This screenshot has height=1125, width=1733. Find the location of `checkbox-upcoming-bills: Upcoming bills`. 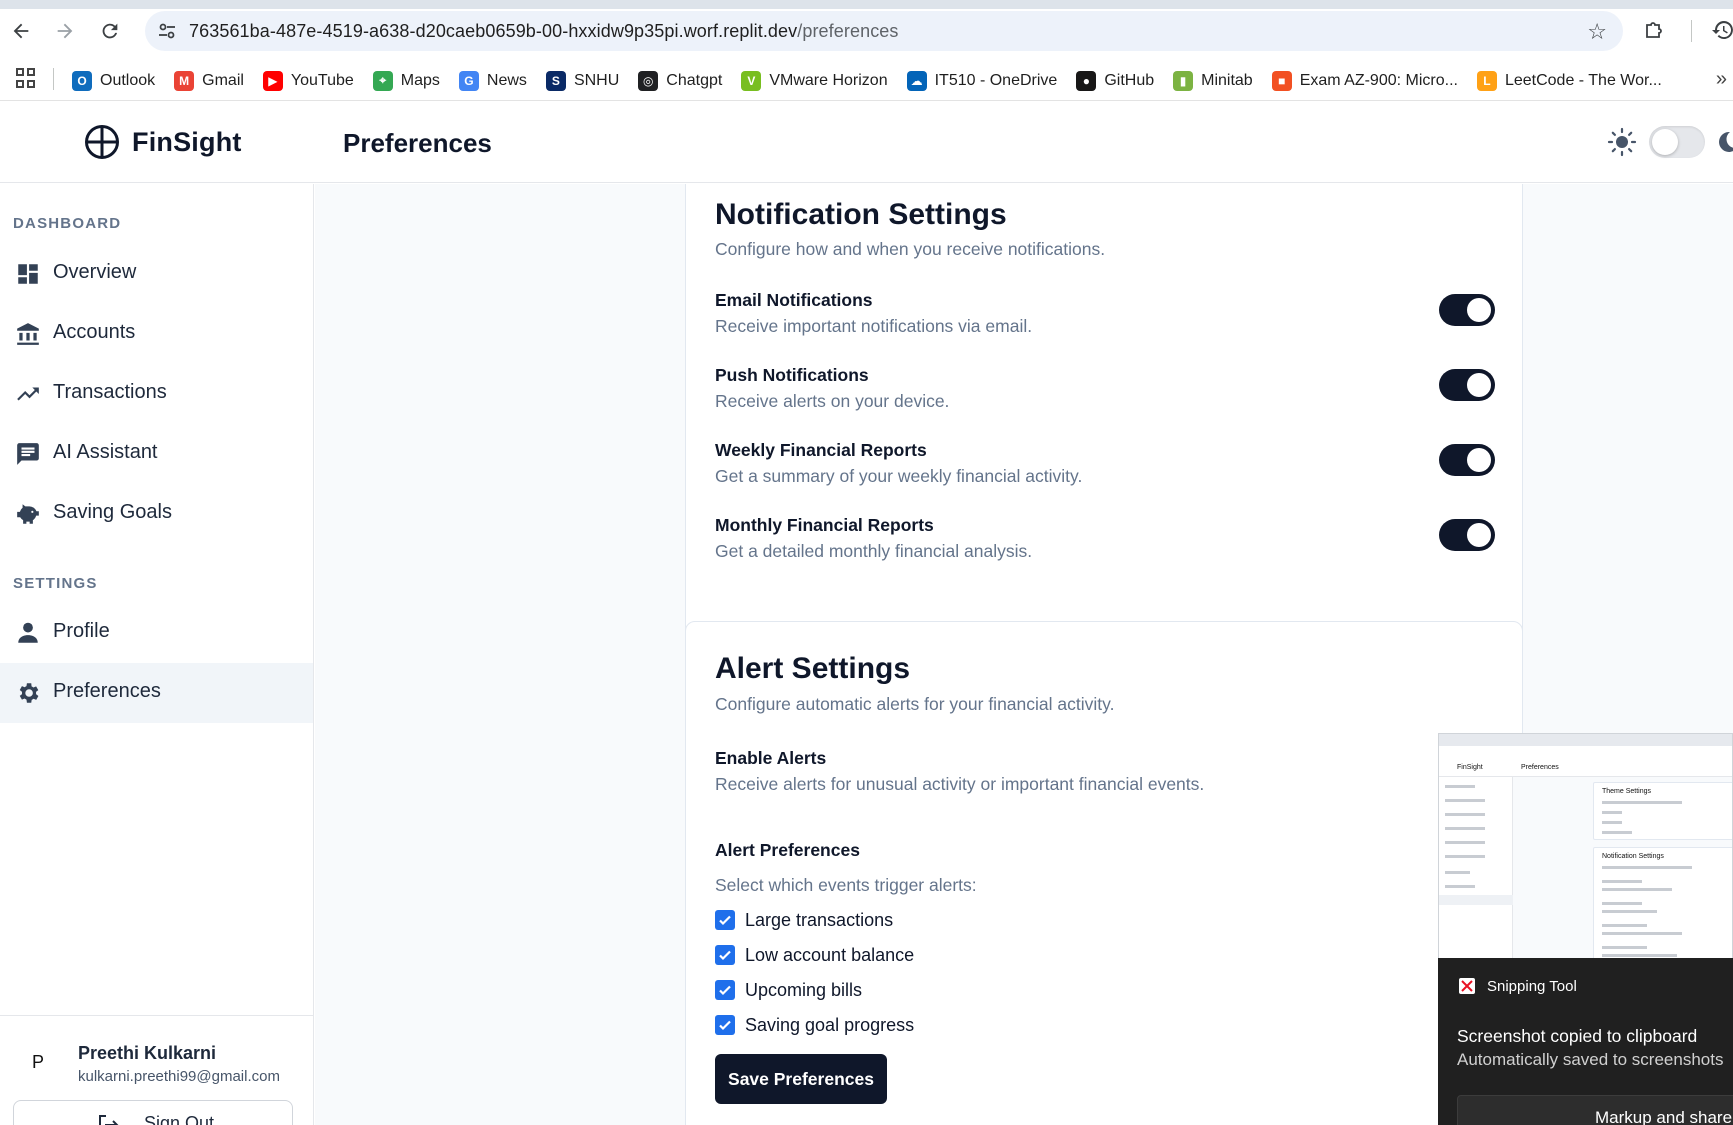

checkbox-upcoming-bills: Upcoming bills is located at coordinates (788, 990).